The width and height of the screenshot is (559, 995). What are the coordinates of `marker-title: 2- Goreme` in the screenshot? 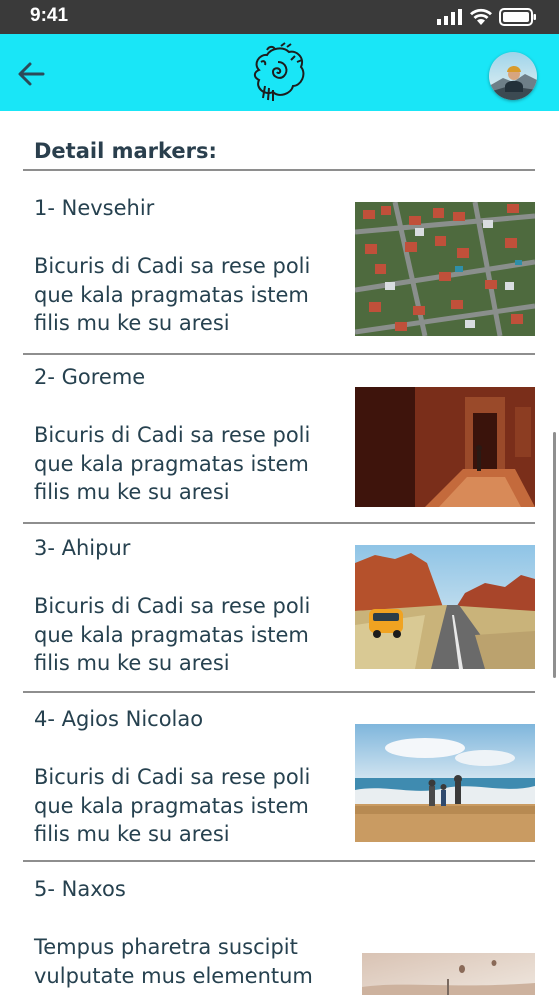 It's located at (90, 377).